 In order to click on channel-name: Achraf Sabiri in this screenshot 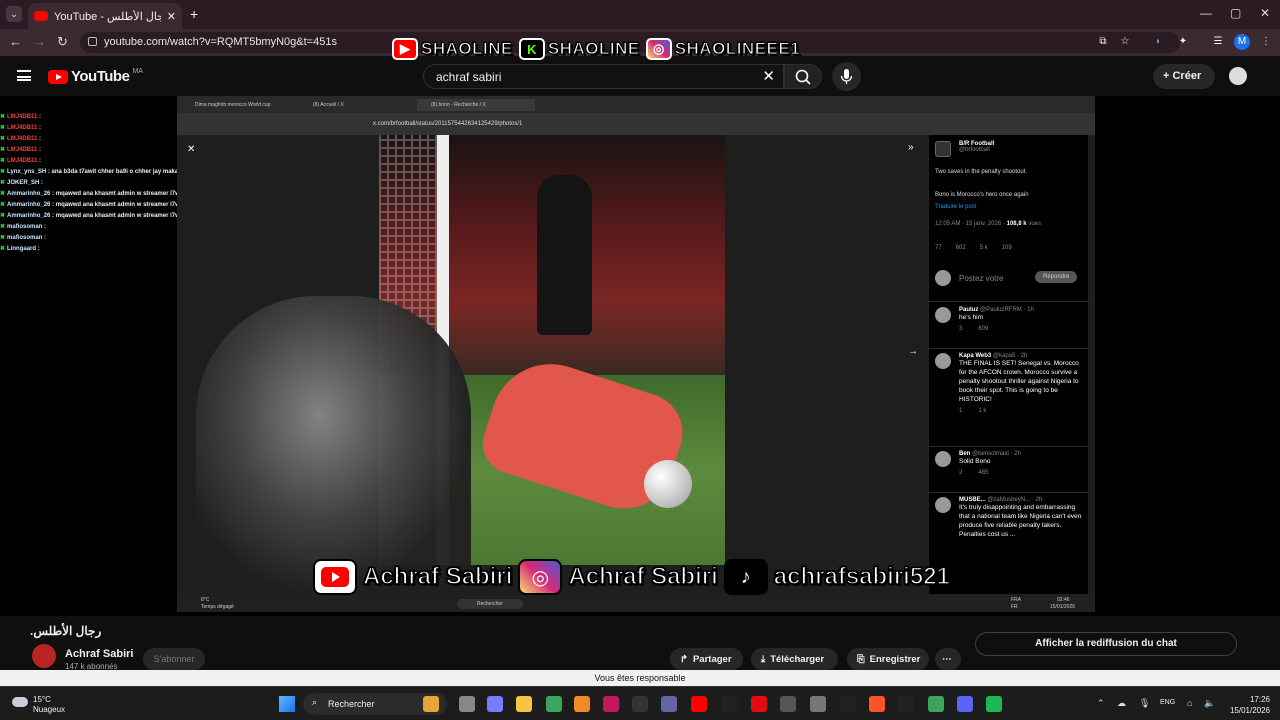, I will do `click(99, 654)`.